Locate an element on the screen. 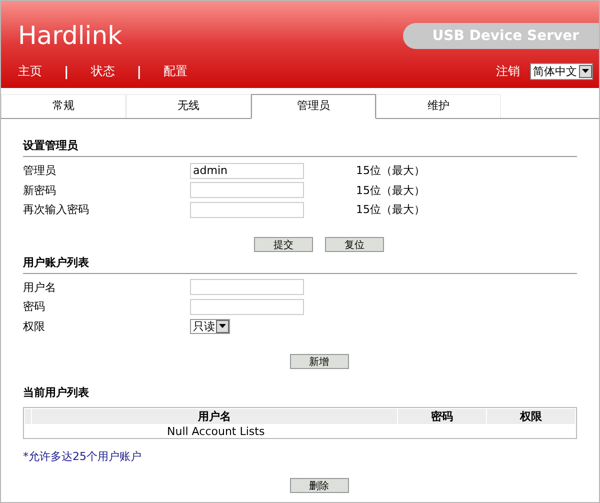 Image resolution: width=600 pixels, height=503 pixels. field-label: 再次输入密码 is located at coordinates (56, 210).